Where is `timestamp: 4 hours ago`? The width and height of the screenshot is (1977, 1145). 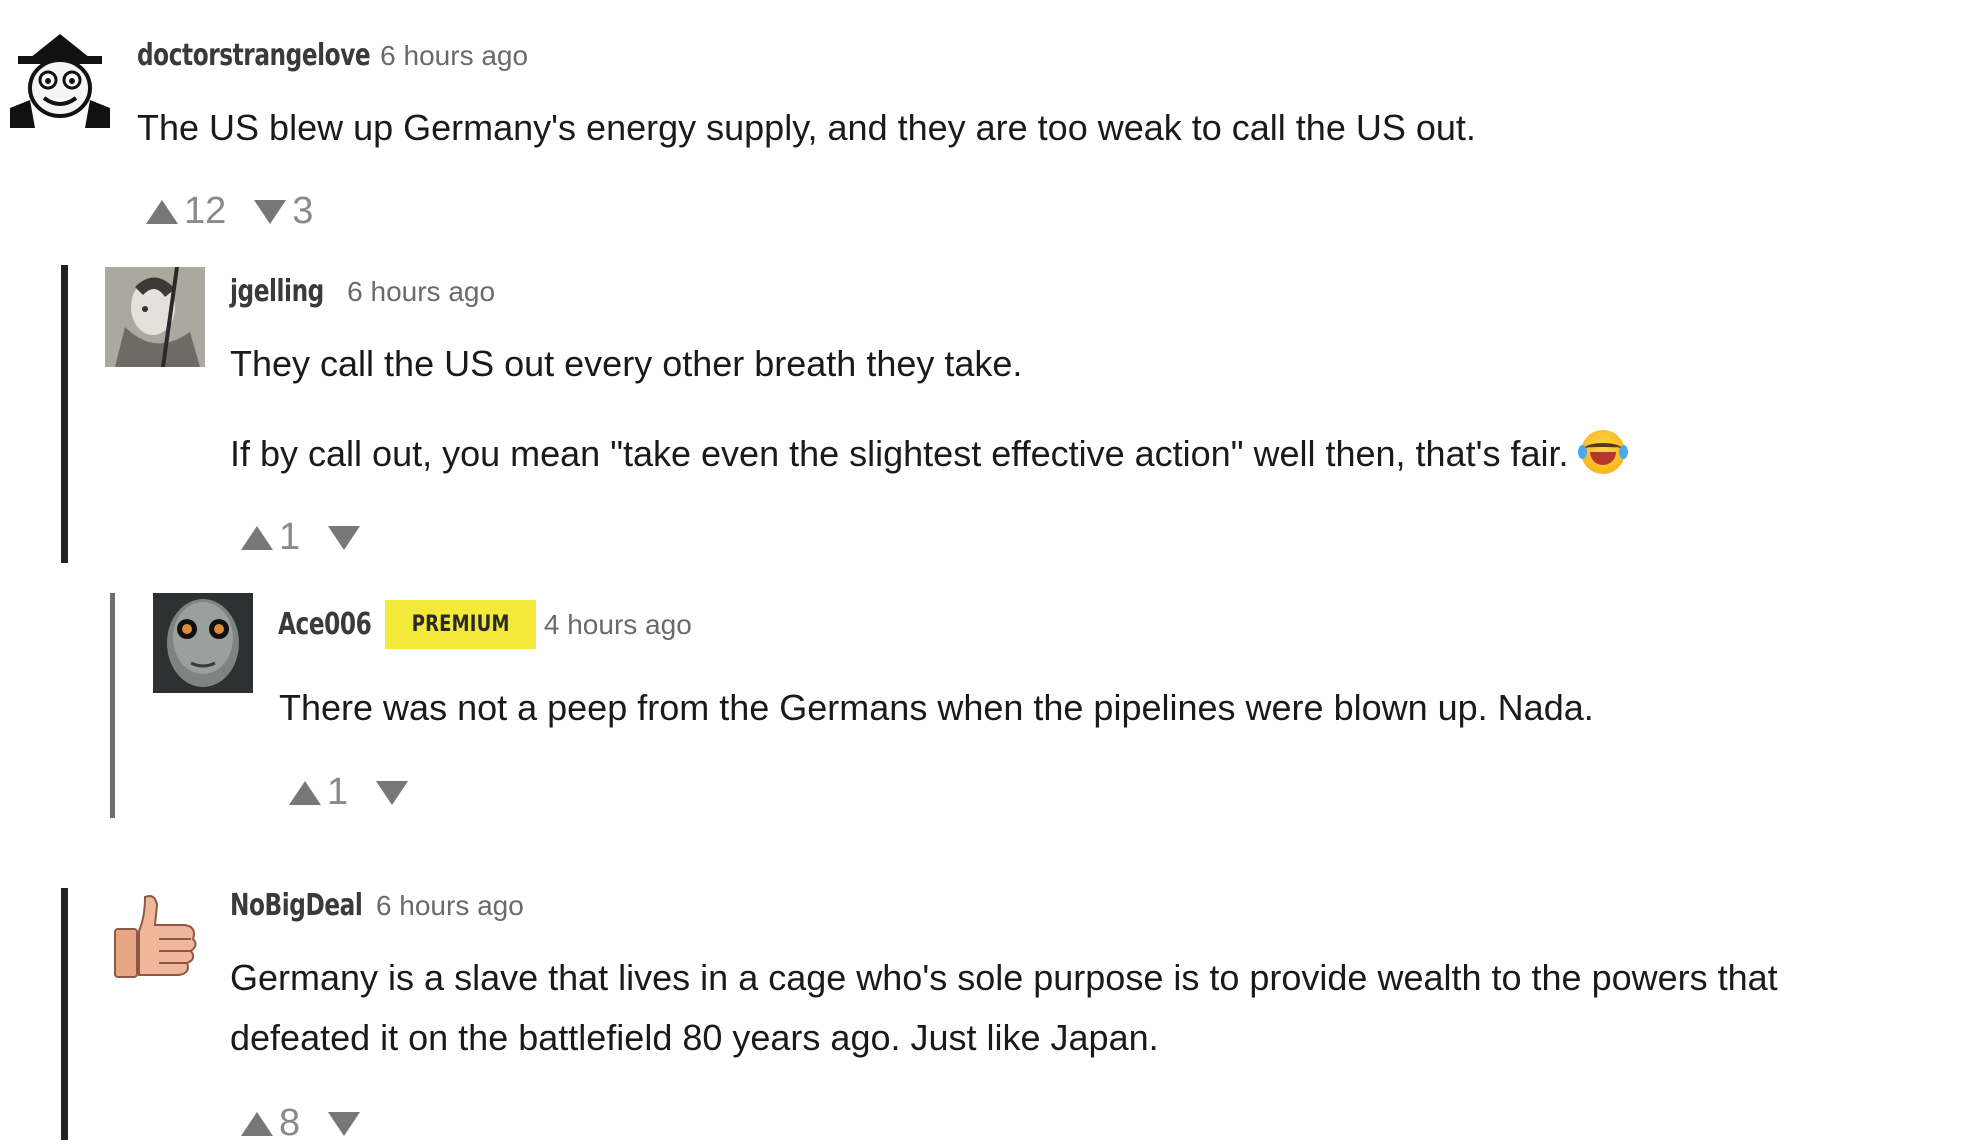
timestamp: 4 hours ago is located at coordinates (617, 624).